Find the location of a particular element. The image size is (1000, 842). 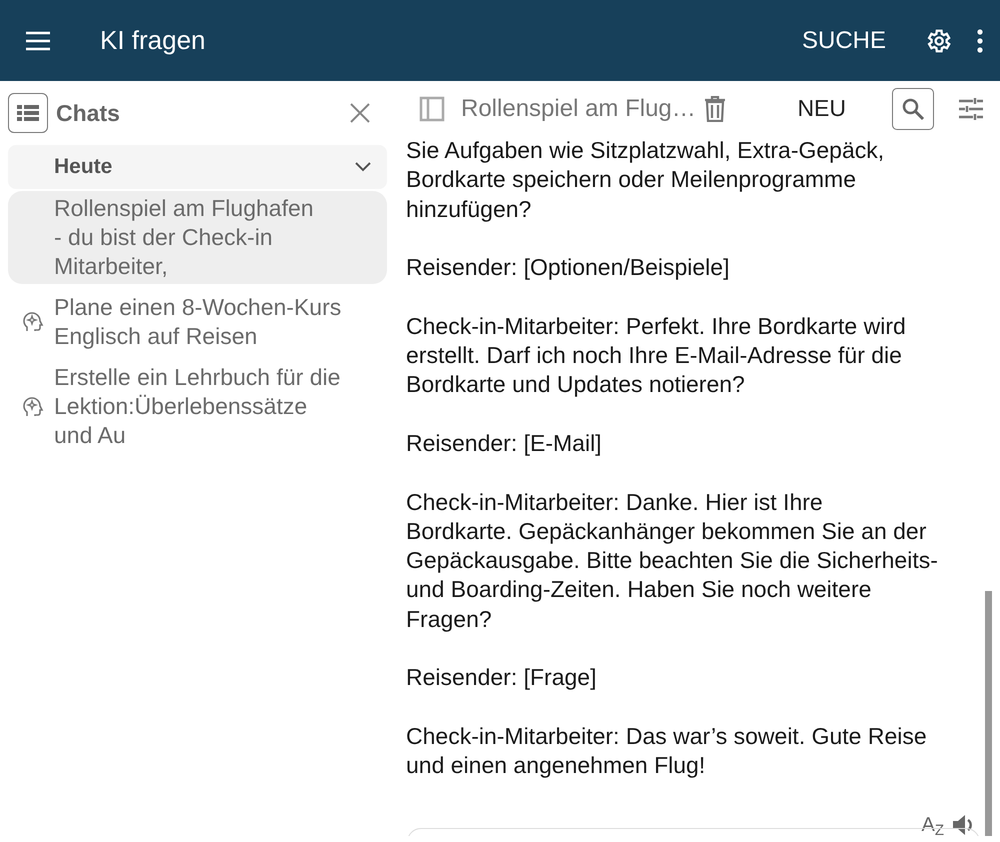

app-title: KI fragen is located at coordinates (153, 40).